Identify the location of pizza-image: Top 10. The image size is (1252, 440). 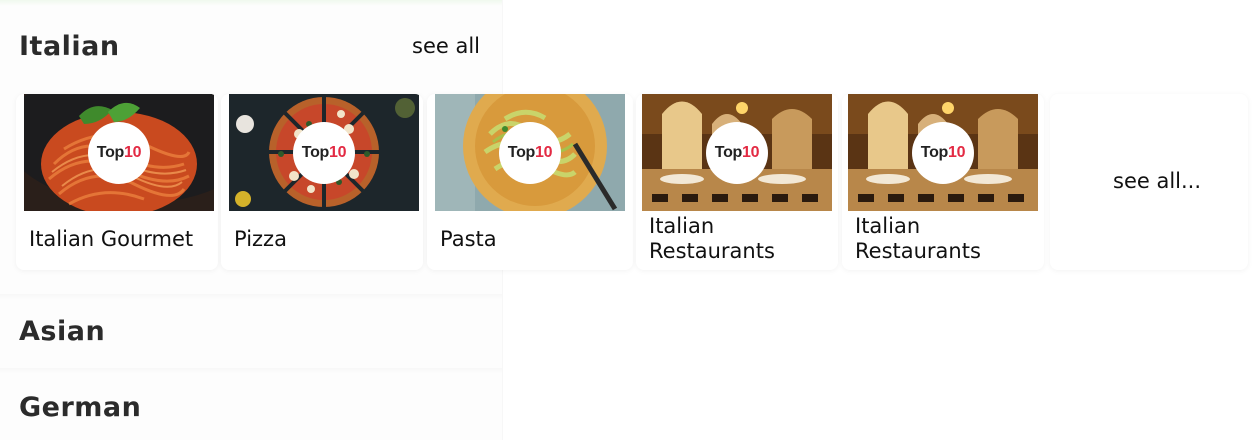
(324, 152).